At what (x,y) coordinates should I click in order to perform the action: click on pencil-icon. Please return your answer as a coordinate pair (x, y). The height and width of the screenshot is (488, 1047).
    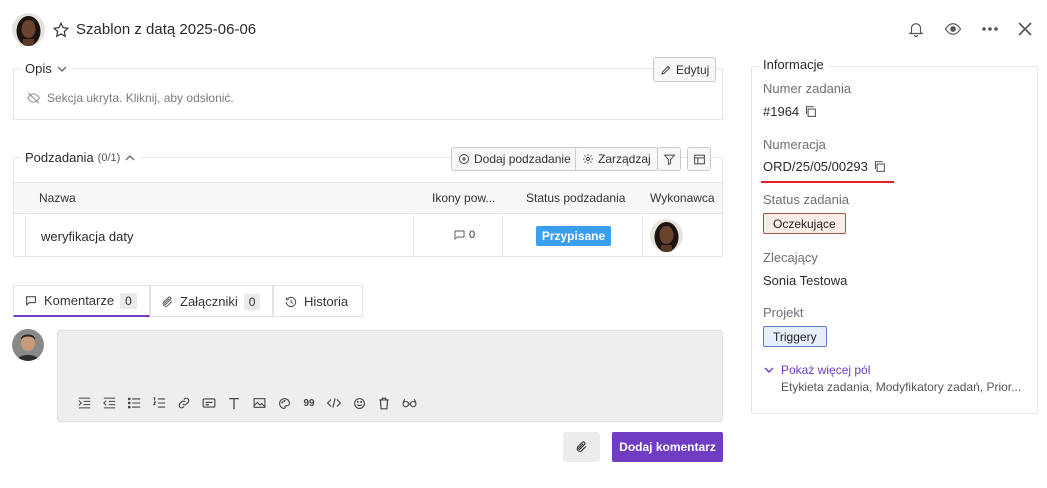
    Looking at the image, I should click on (666, 70).